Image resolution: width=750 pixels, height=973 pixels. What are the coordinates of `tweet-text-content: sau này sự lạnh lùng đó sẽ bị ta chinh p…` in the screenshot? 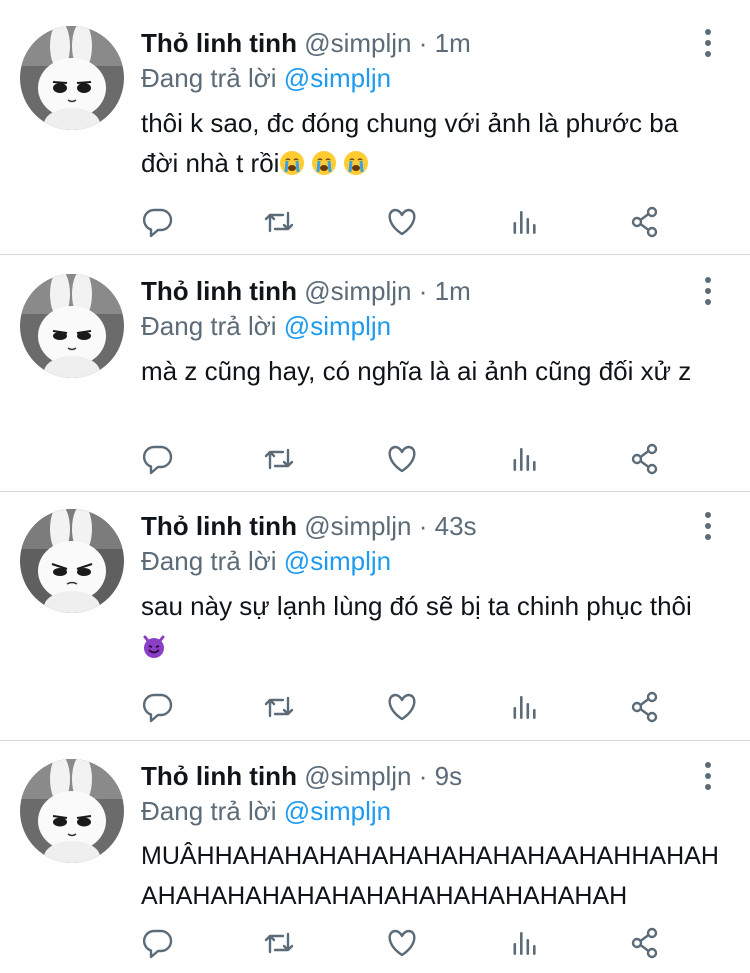 It's located at (416, 606).